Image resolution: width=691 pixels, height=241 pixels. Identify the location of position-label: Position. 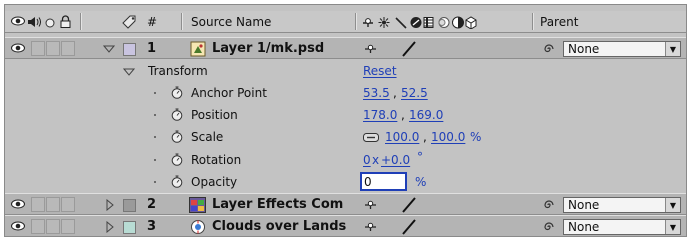
(214, 115).